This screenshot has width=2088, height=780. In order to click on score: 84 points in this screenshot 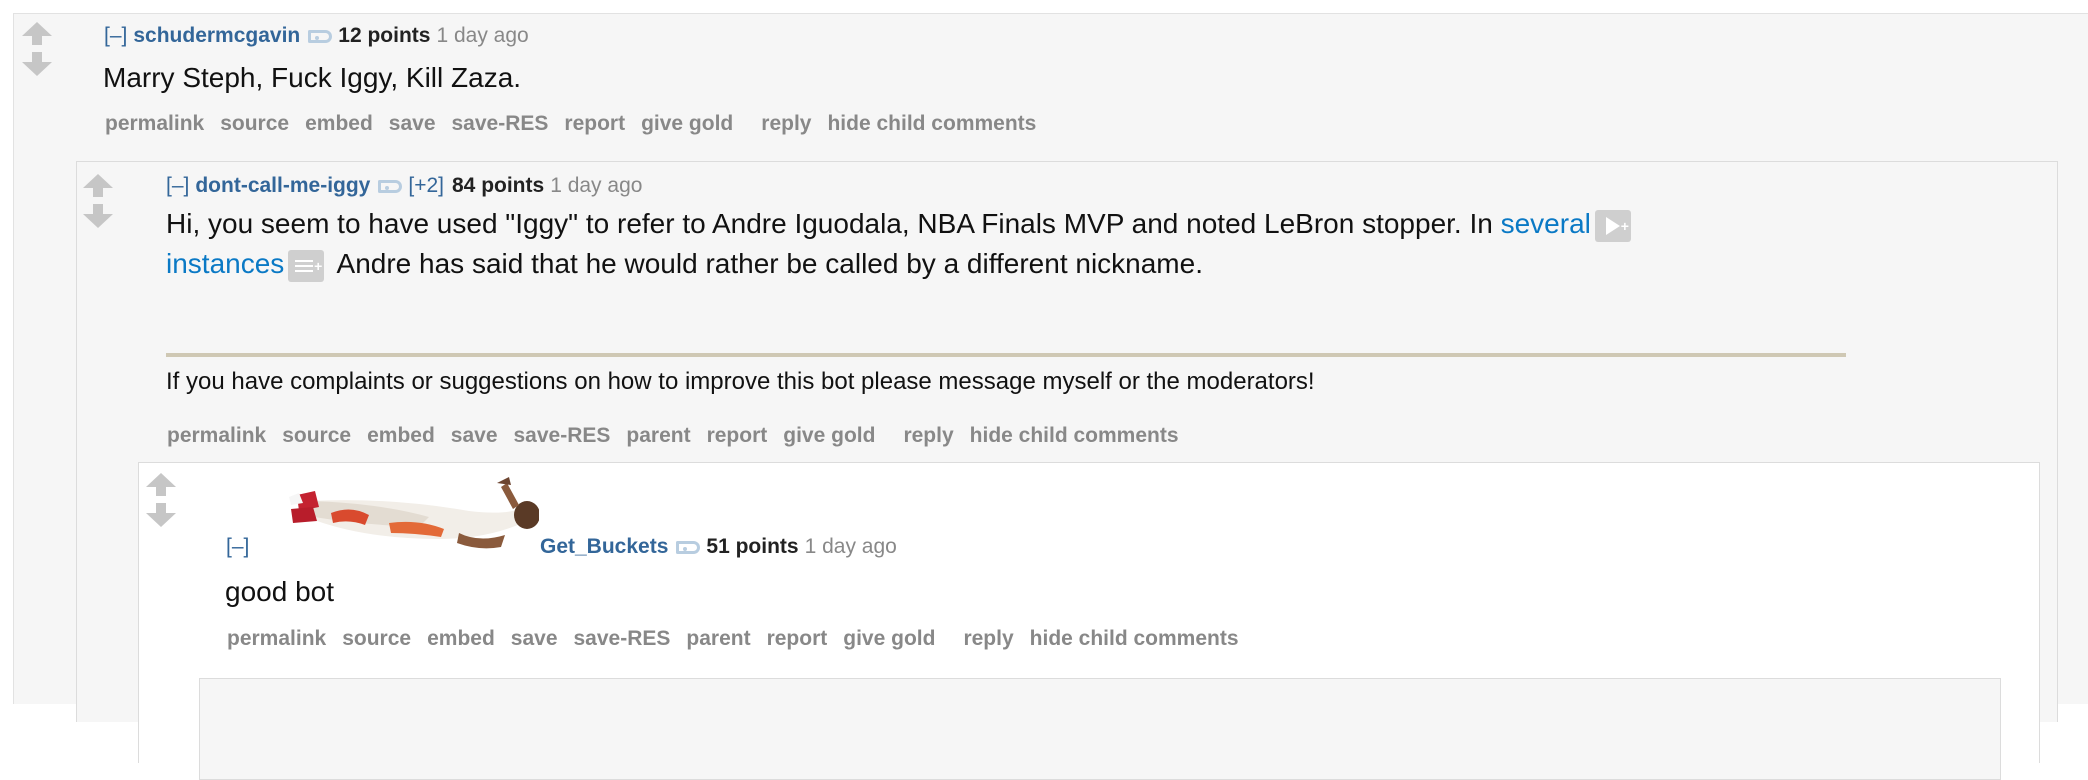, I will do `click(498, 185)`.